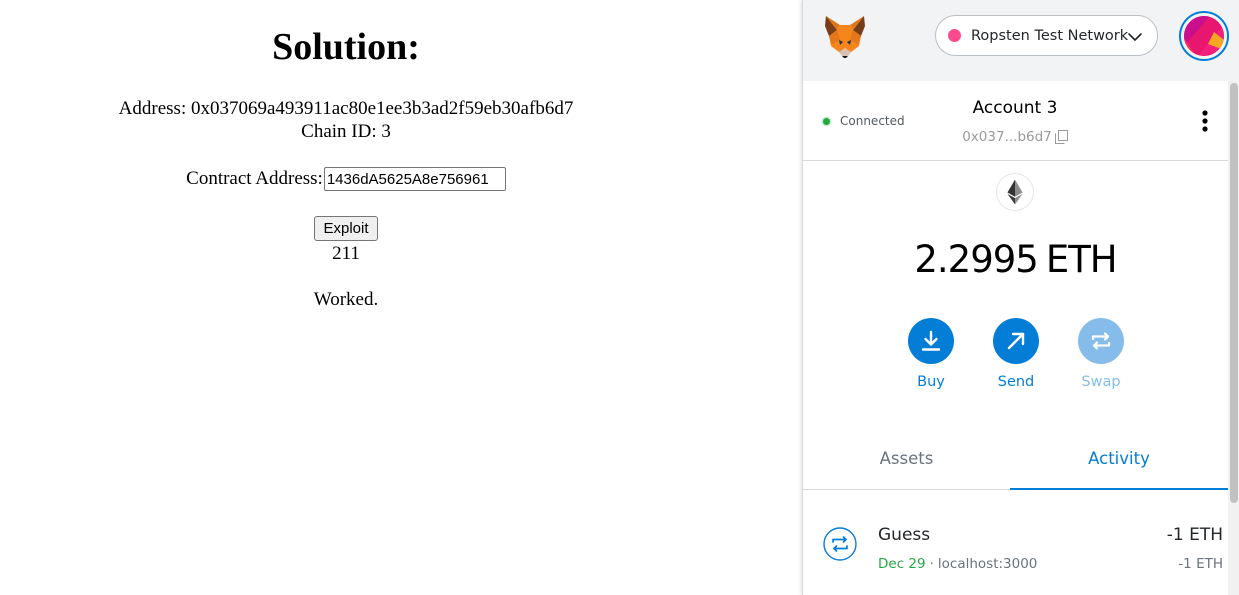 The image size is (1239, 595). What do you see at coordinates (346, 47) in the screenshot?
I see `page-title: Solution:` at bounding box center [346, 47].